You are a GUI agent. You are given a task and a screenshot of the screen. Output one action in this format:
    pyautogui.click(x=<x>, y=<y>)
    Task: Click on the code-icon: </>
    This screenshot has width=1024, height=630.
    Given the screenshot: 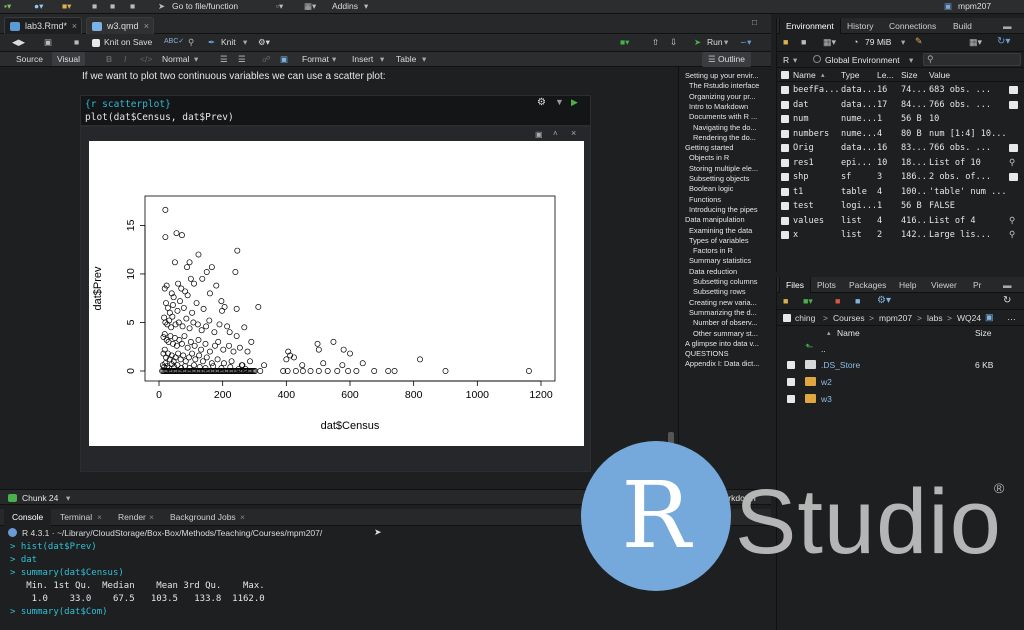 What is the action you would take?
    pyautogui.click(x=146, y=59)
    